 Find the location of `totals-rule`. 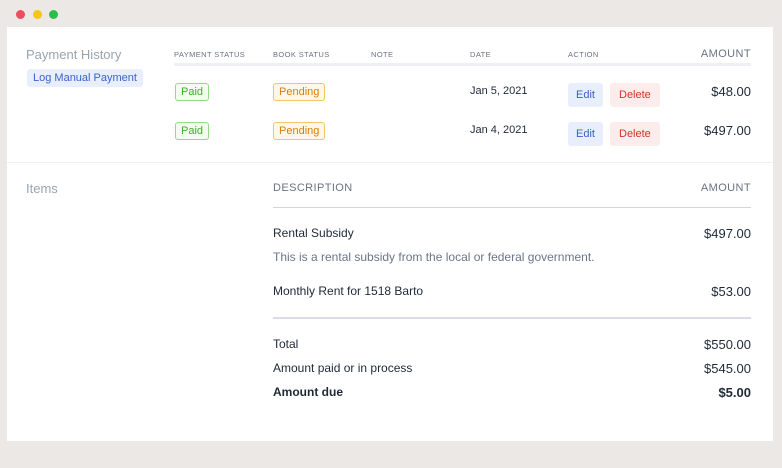

totals-rule is located at coordinates (512, 318).